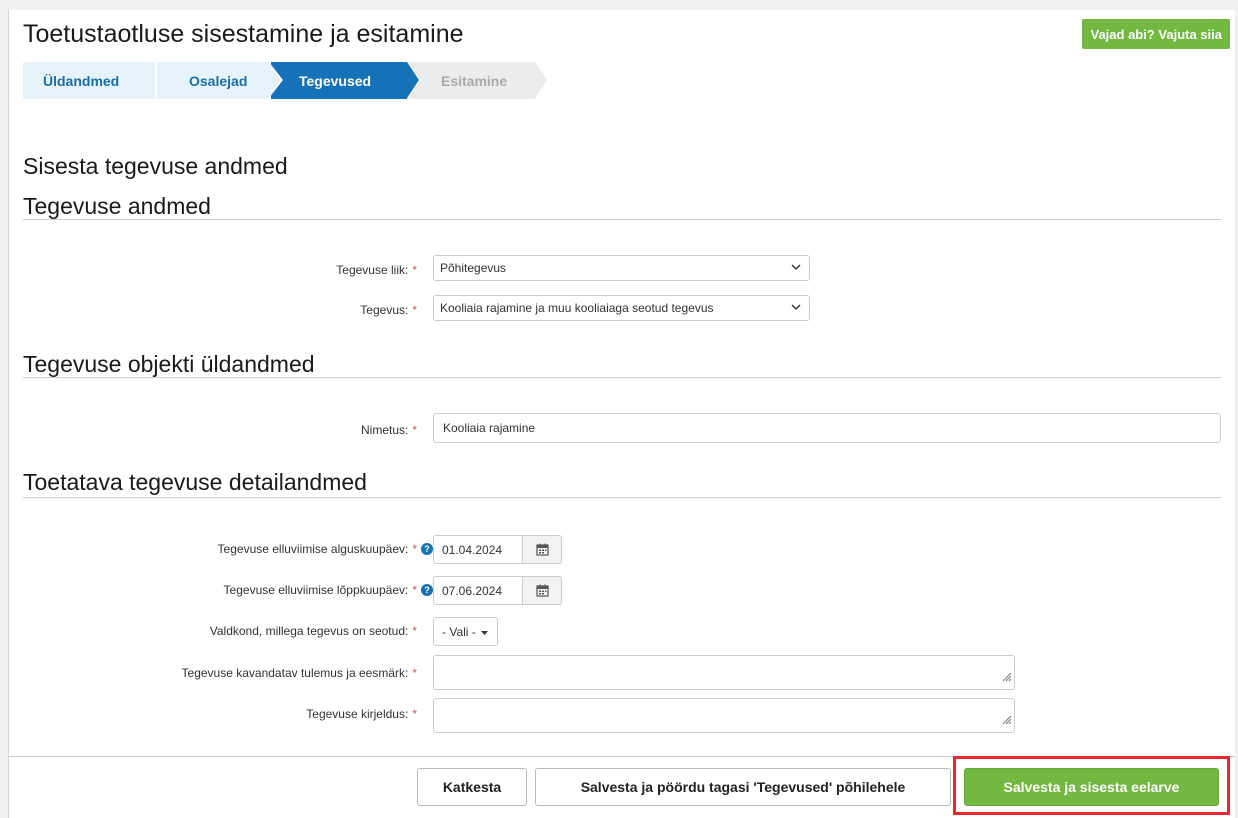 The height and width of the screenshot is (818, 1238). Describe the element at coordinates (325, 549) in the screenshot. I see `start-date-label: Tegevuse elluviimise alguskuupäev: *?` at that location.